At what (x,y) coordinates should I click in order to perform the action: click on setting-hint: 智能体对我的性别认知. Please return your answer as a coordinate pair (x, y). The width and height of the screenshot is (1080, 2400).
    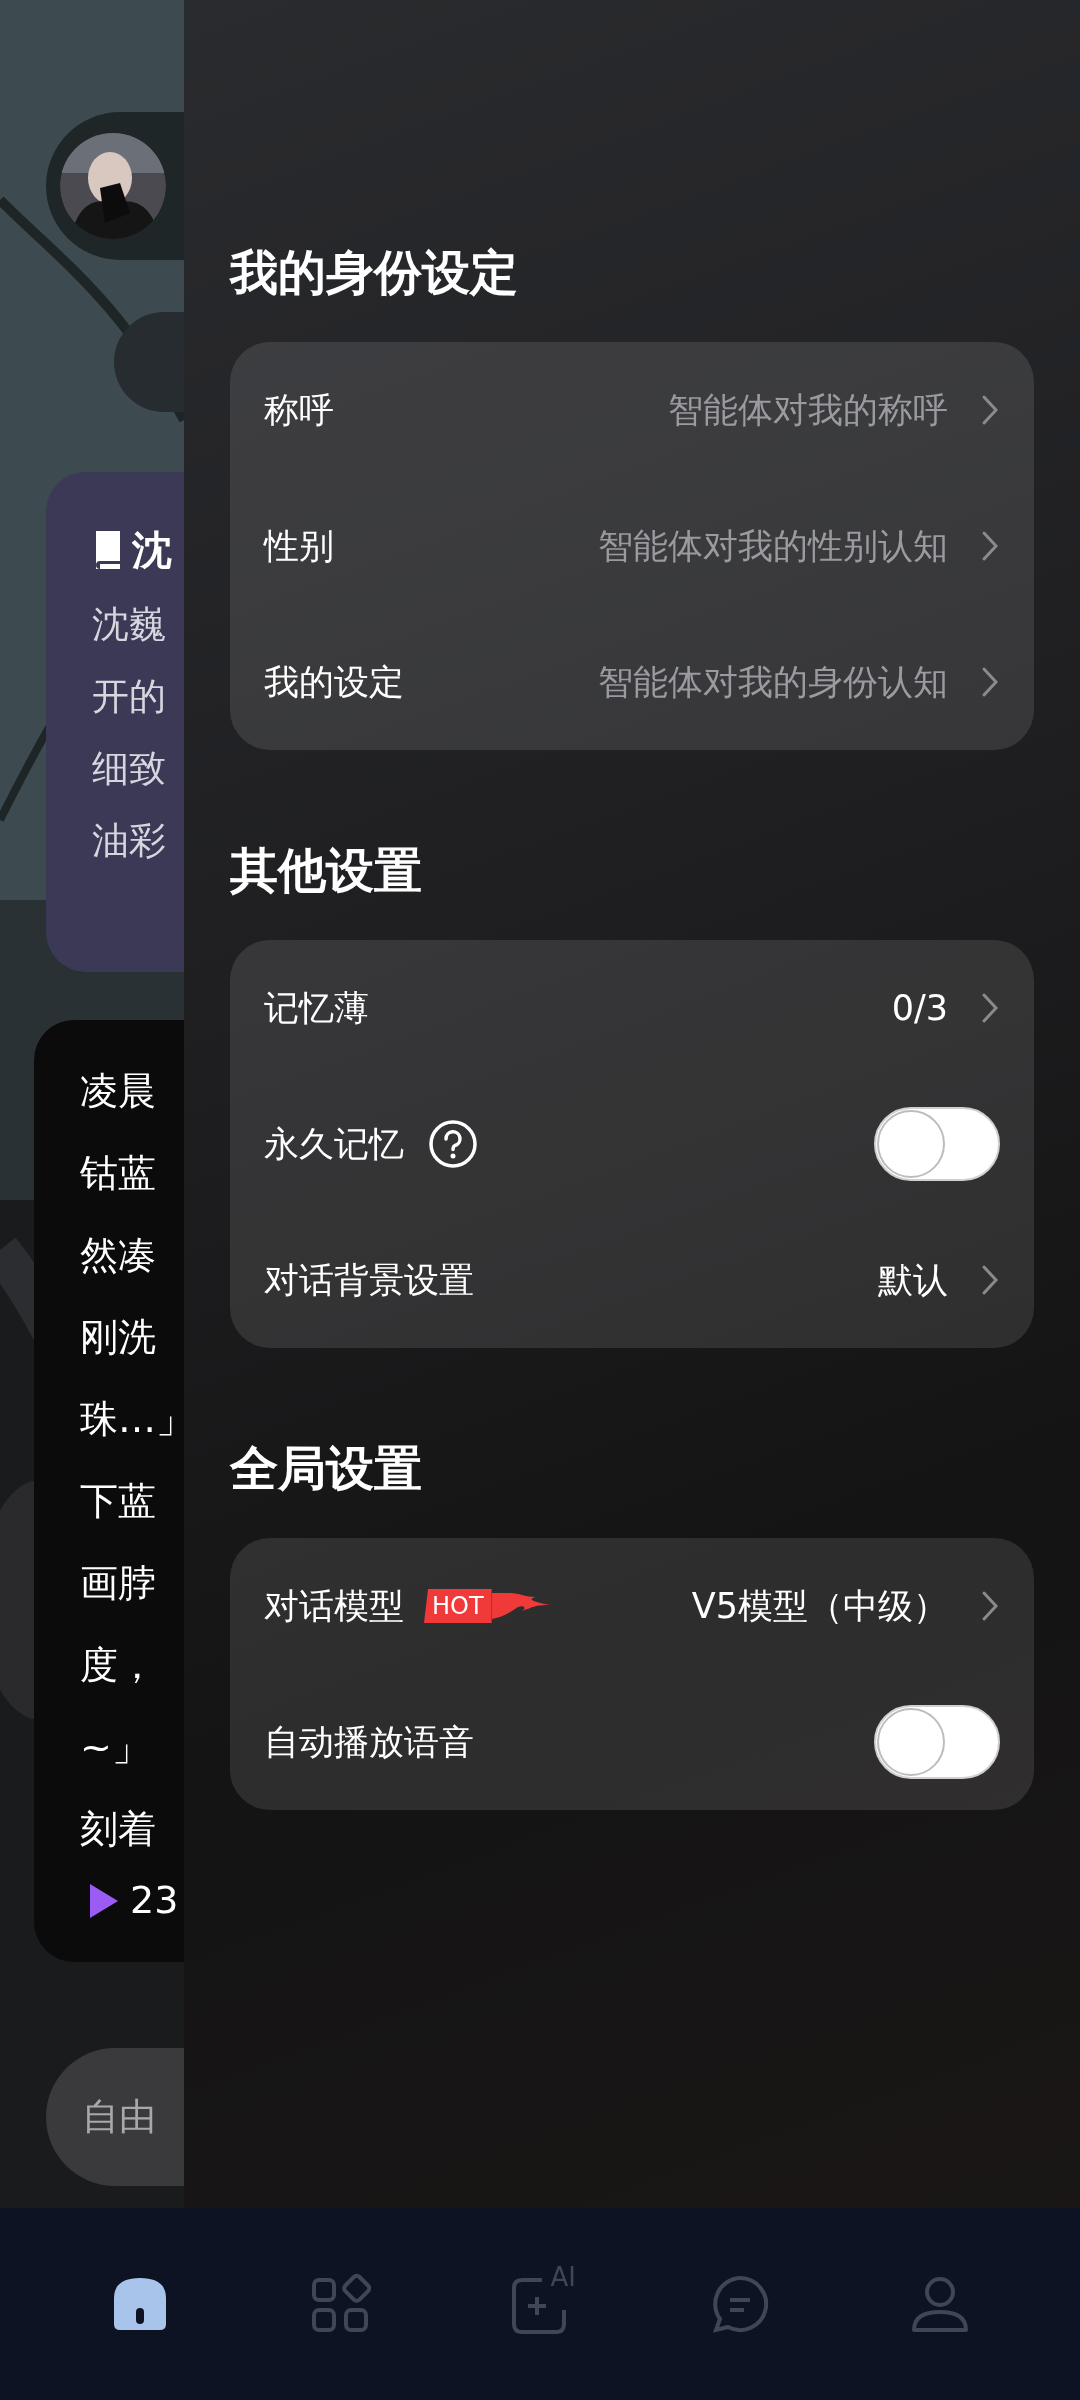
    Looking at the image, I should click on (773, 546).